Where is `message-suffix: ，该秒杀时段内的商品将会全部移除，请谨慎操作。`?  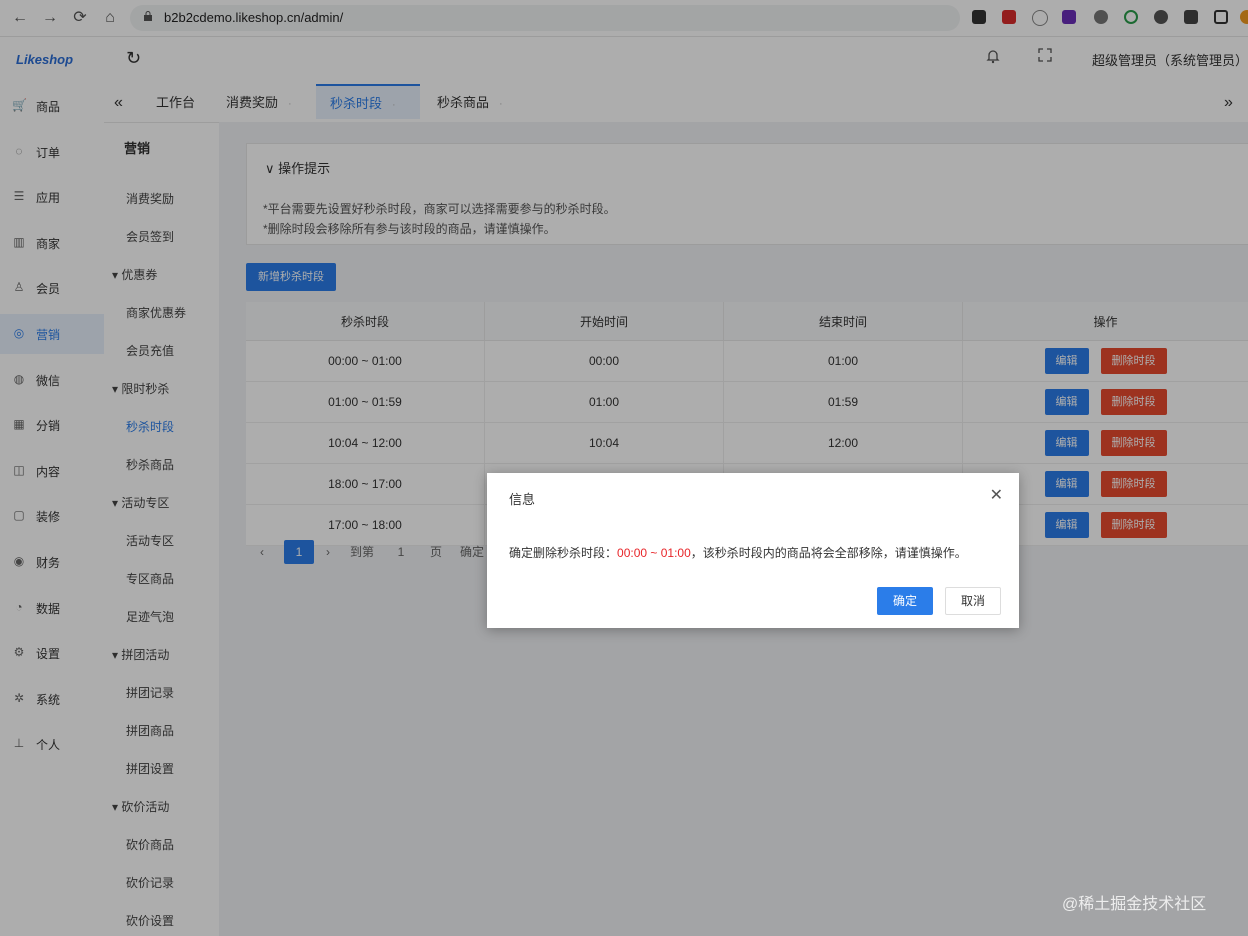
message-suffix: ，该秒杀时段内的商品将会全部移除，请谨慎操作。 is located at coordinates (828, 553).